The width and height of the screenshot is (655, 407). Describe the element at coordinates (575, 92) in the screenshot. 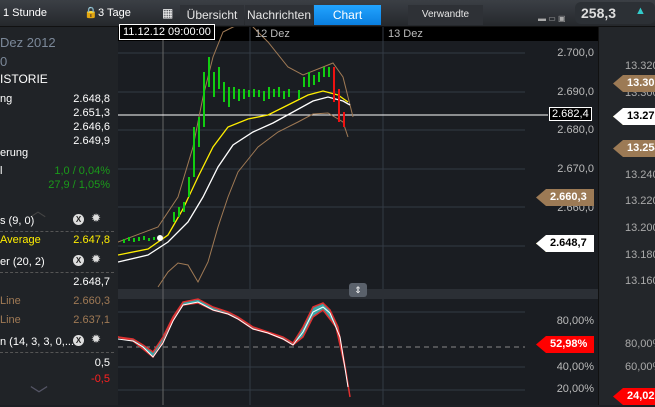

I see `price-tick: 2.690,0` at that location.